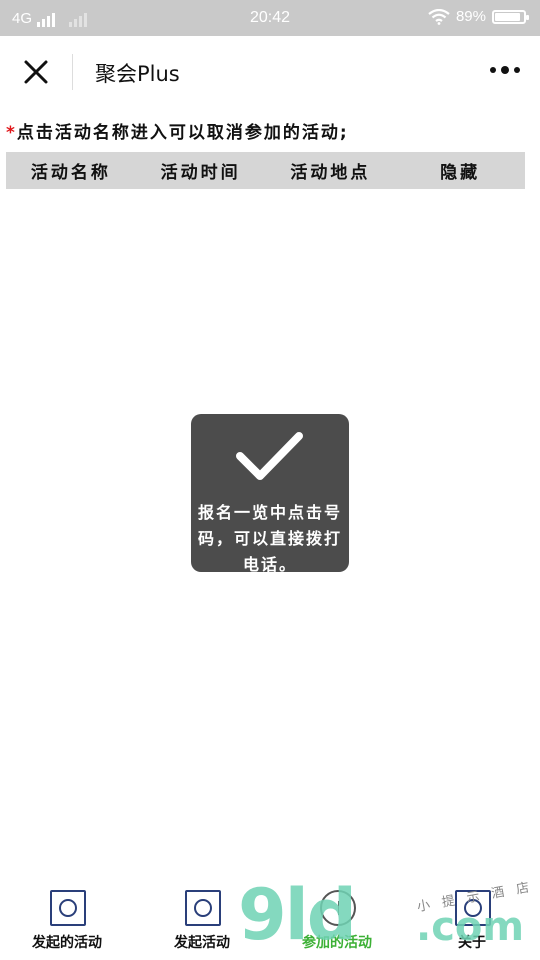  What do you see at coordinates (182, 133) in the screenshot?
I see `hint-message: 点击活动名称进入可以取消参加的活动;` at bounding box center [182, 133].